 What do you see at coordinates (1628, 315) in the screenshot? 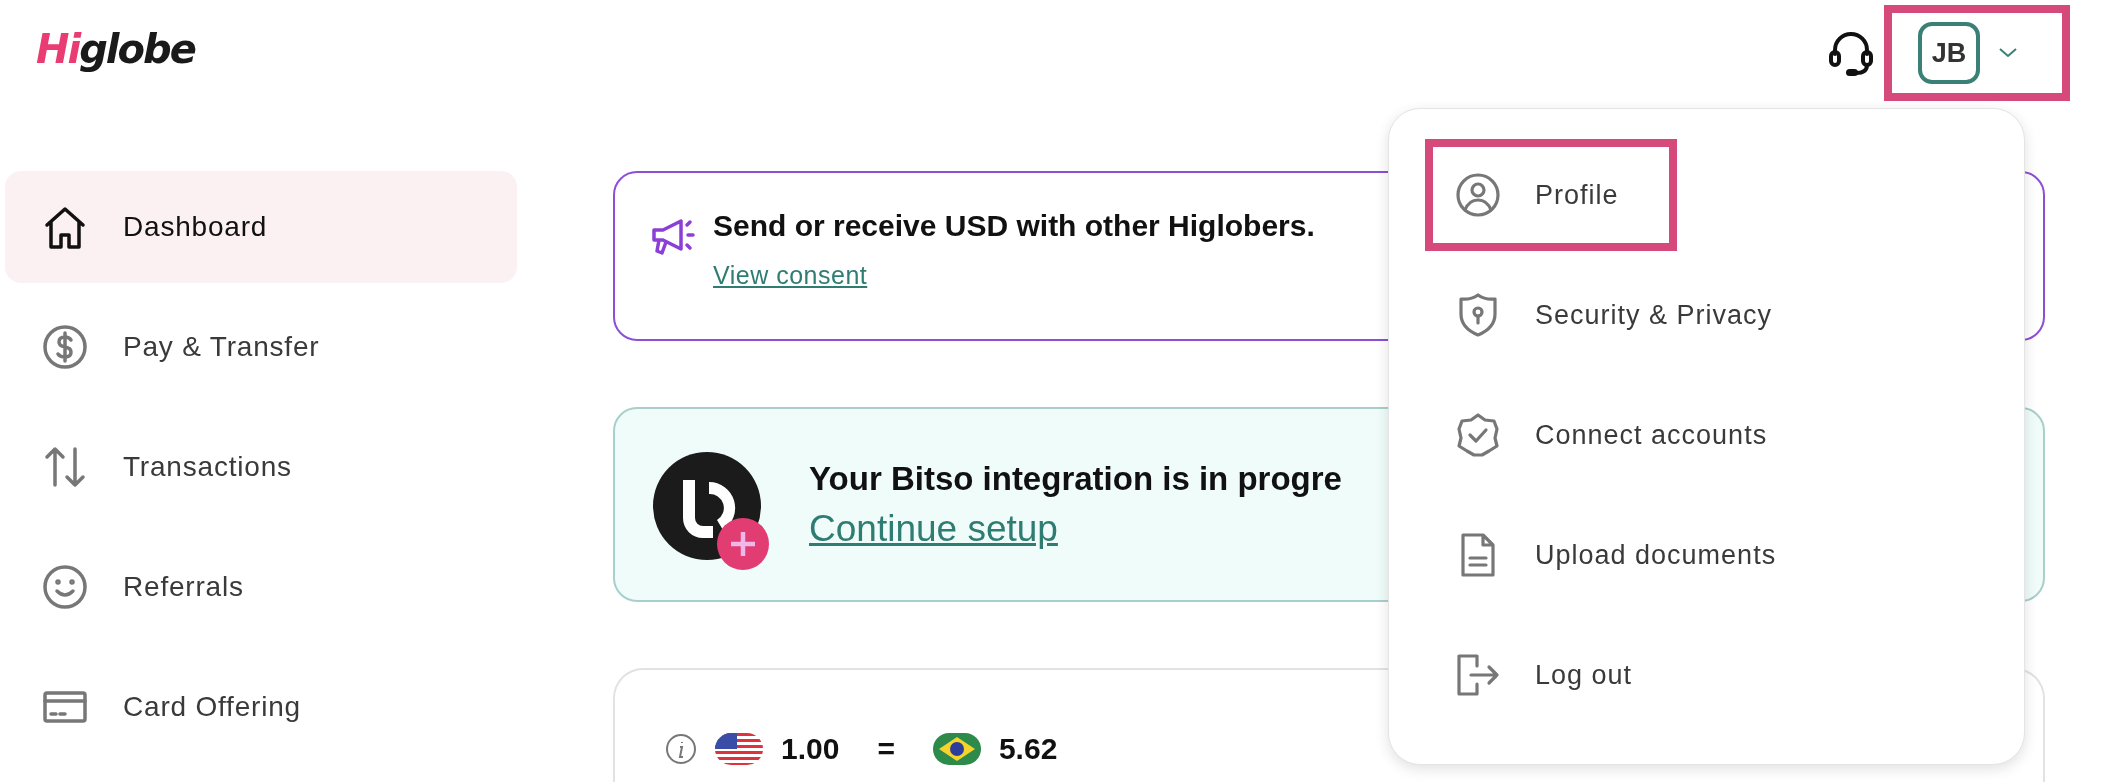
I see `menu-item: Security & Privacy` at bounding box center [1628, 315].